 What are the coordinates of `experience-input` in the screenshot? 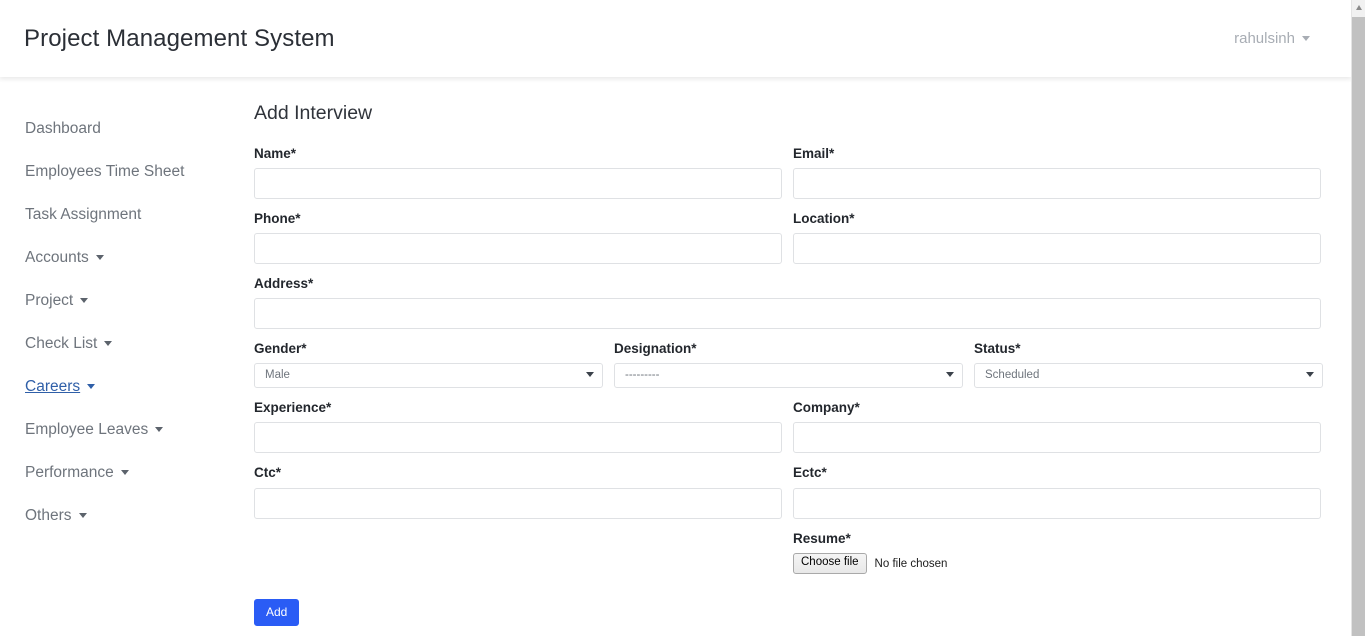 It's located at (518, 438).